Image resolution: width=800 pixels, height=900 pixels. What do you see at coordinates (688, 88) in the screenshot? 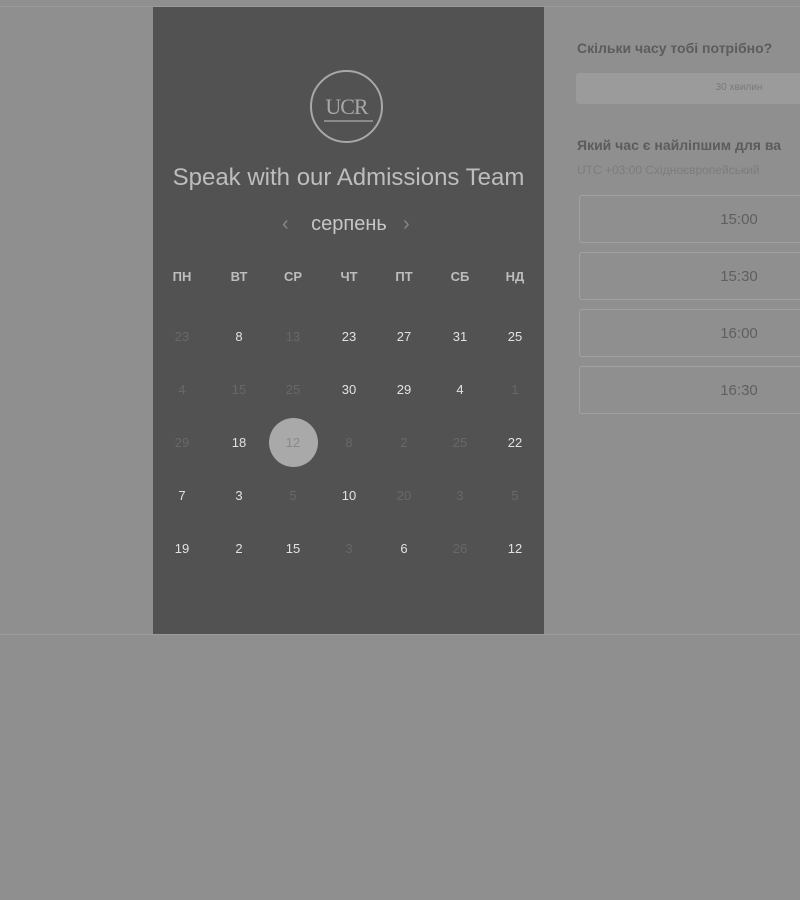
I see `duration-select: 30 хвилин` at bounding box center [688, 88].